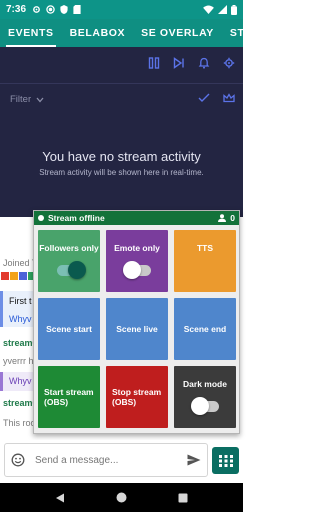  I want to click on check-all-icon, so click(204, 98).